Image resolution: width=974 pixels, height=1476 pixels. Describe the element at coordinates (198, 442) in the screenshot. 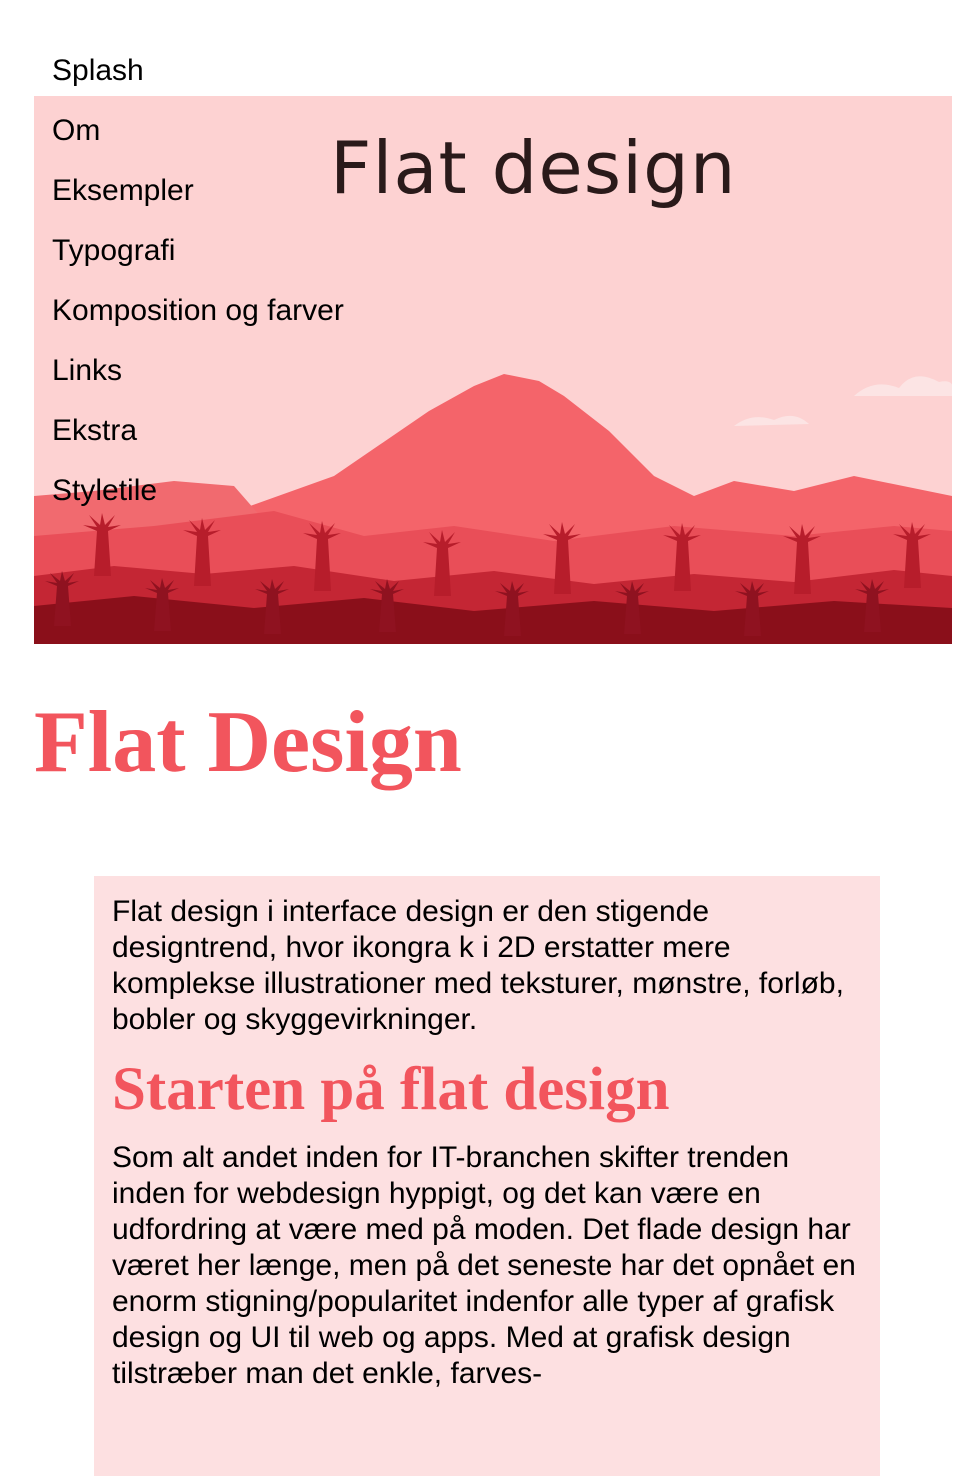

I see `nav-item-ekstra: Ekstra` at that location.